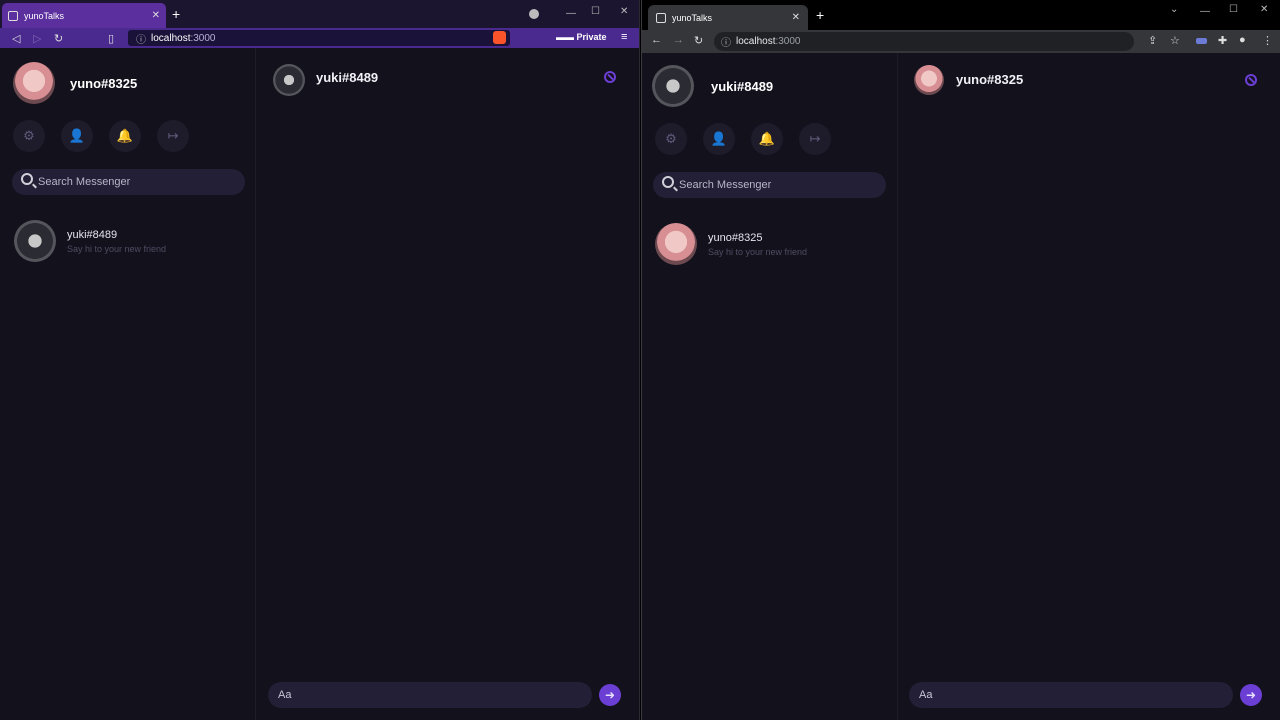  I want to click on contact-name: yuki#8489, so click(92, 235).